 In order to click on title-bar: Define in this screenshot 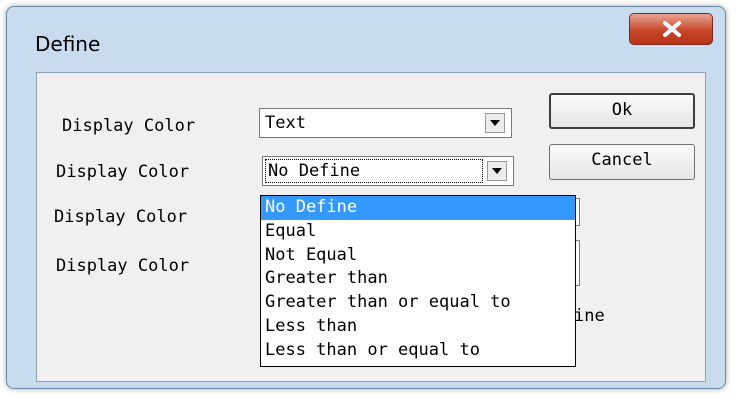, I will do `click(366, 37)`.